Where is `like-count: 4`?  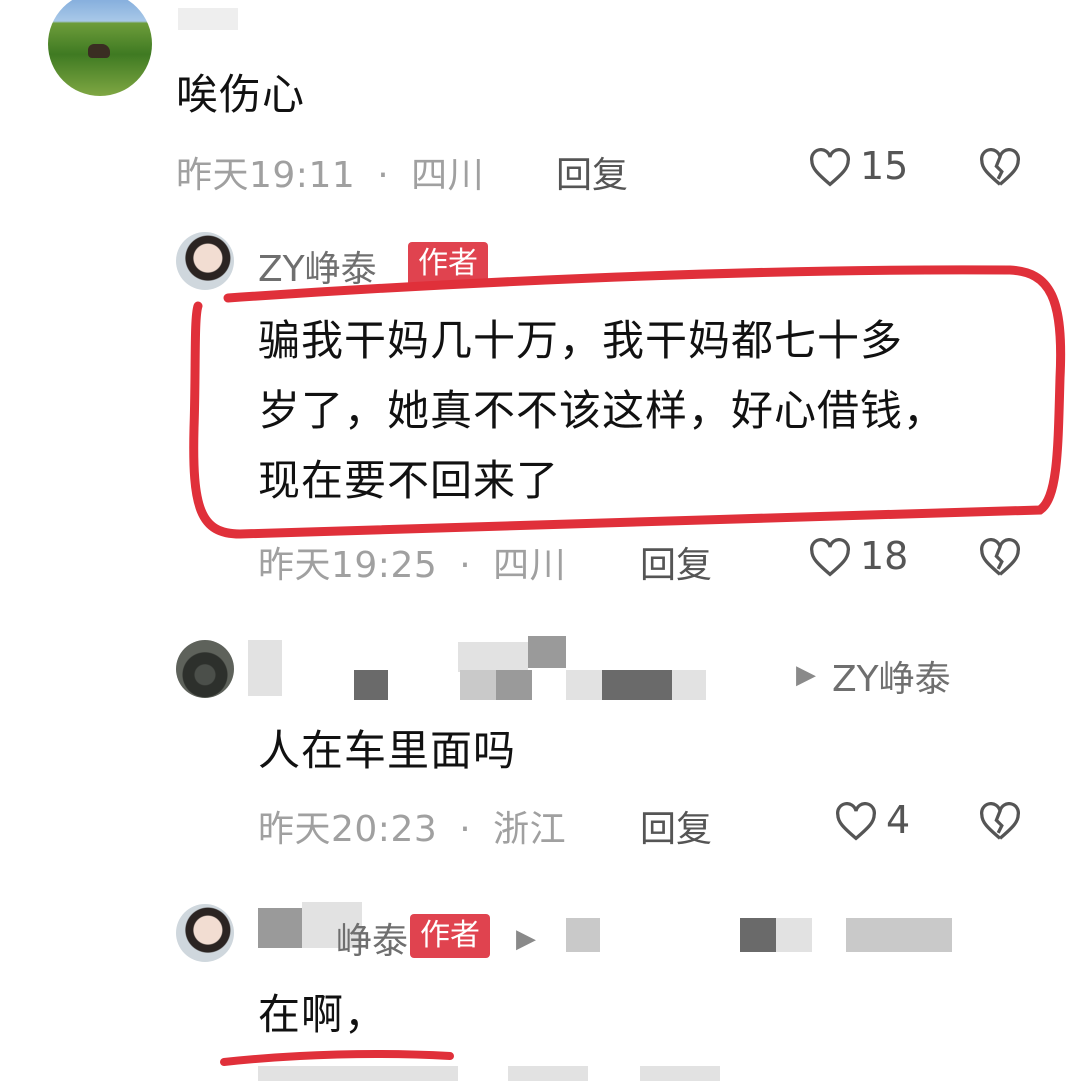
like-count: 4 is located at coordinates (898, 820).